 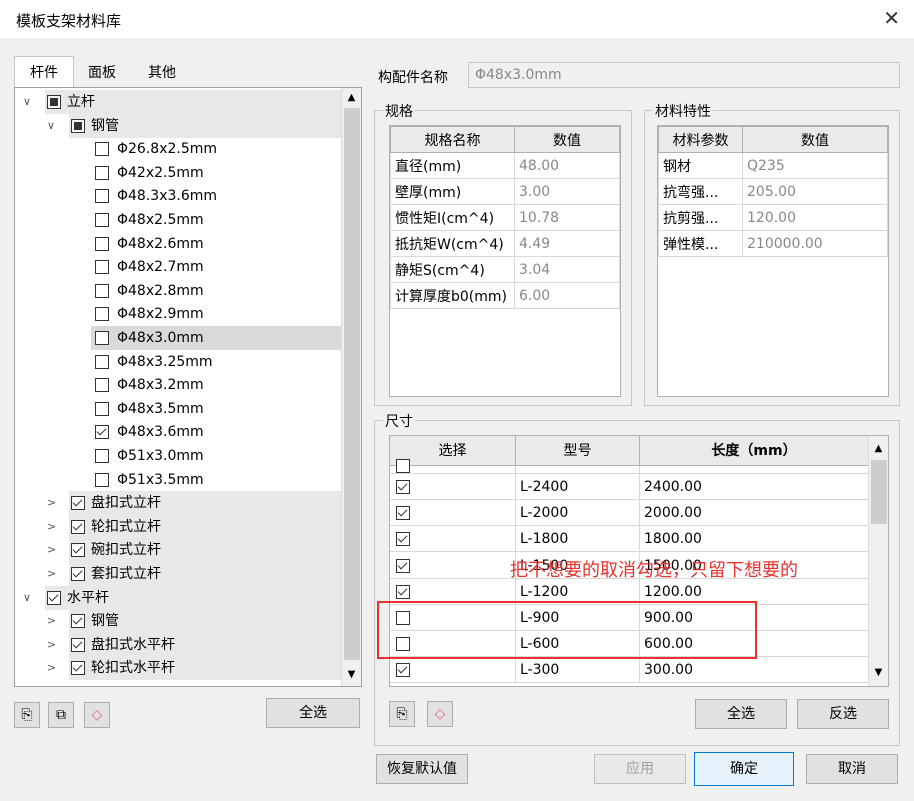 What do you see at coordinates (815, 217) in the screenshot?
I see `material-value-cell: 120.00` at bounding box center [815, 217].